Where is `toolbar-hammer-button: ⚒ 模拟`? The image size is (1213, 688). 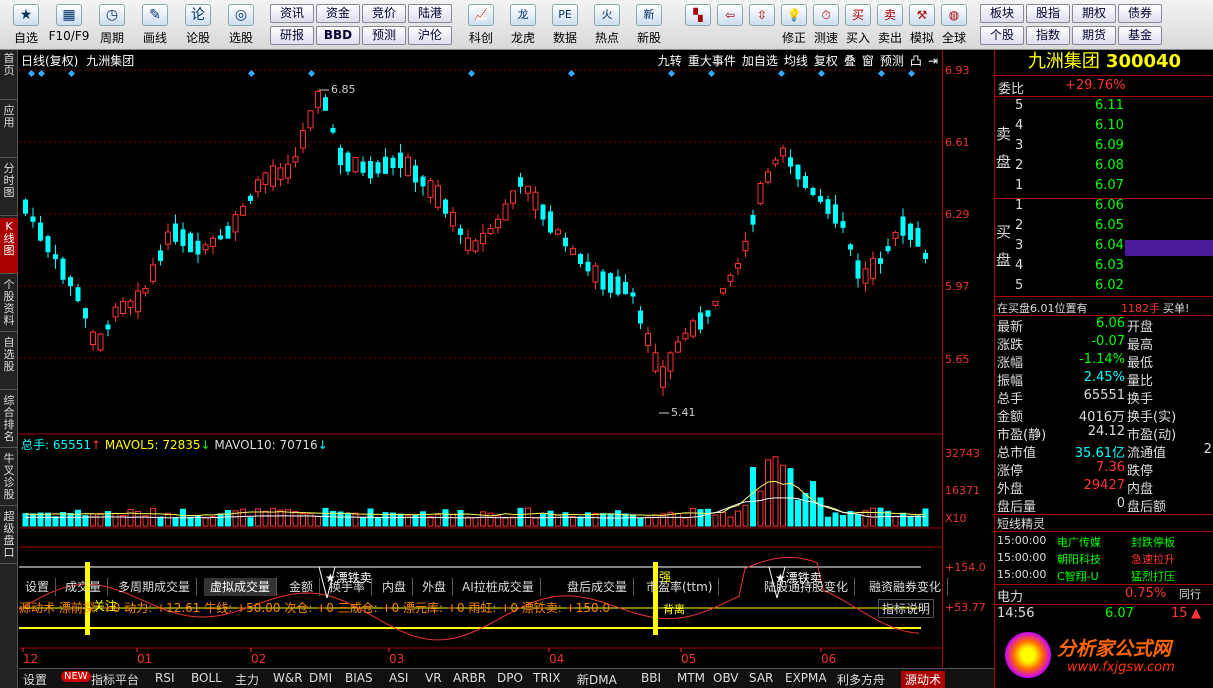
toolbar-hammer-button: ⚒ 模拟 is located at coordinates (922, 25).